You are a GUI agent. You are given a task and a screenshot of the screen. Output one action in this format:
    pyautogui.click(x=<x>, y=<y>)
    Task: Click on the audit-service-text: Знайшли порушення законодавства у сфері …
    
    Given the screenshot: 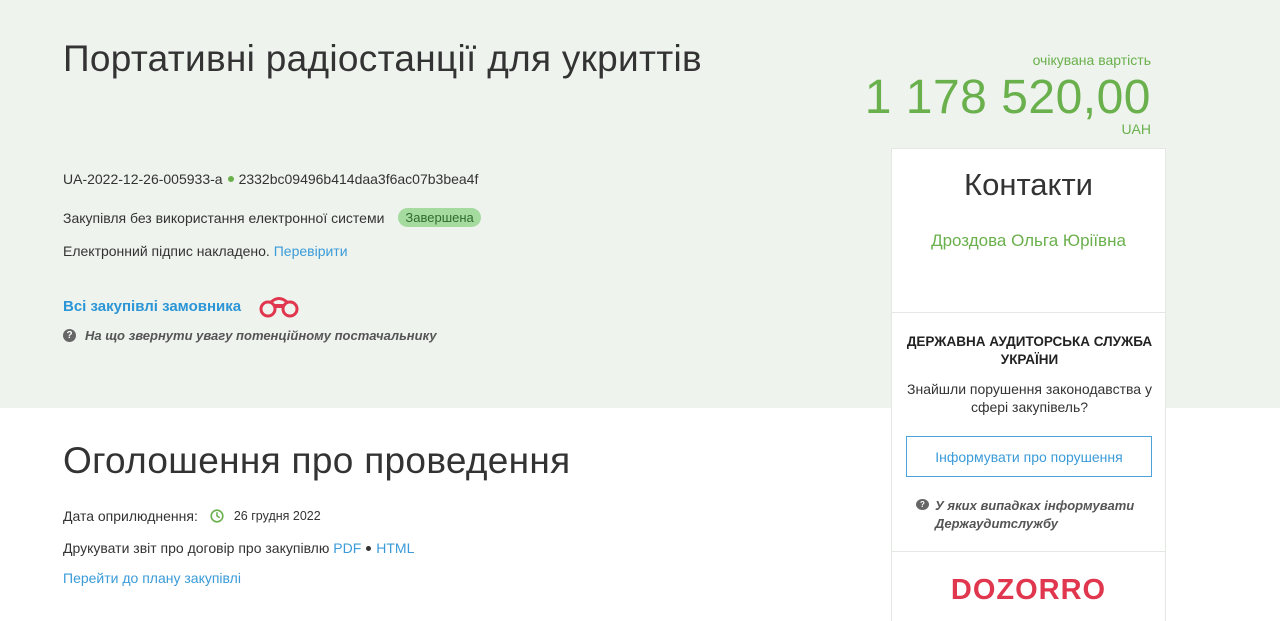 What is the action you would take?
    pyautogui.click(x=1029, y=398)
    